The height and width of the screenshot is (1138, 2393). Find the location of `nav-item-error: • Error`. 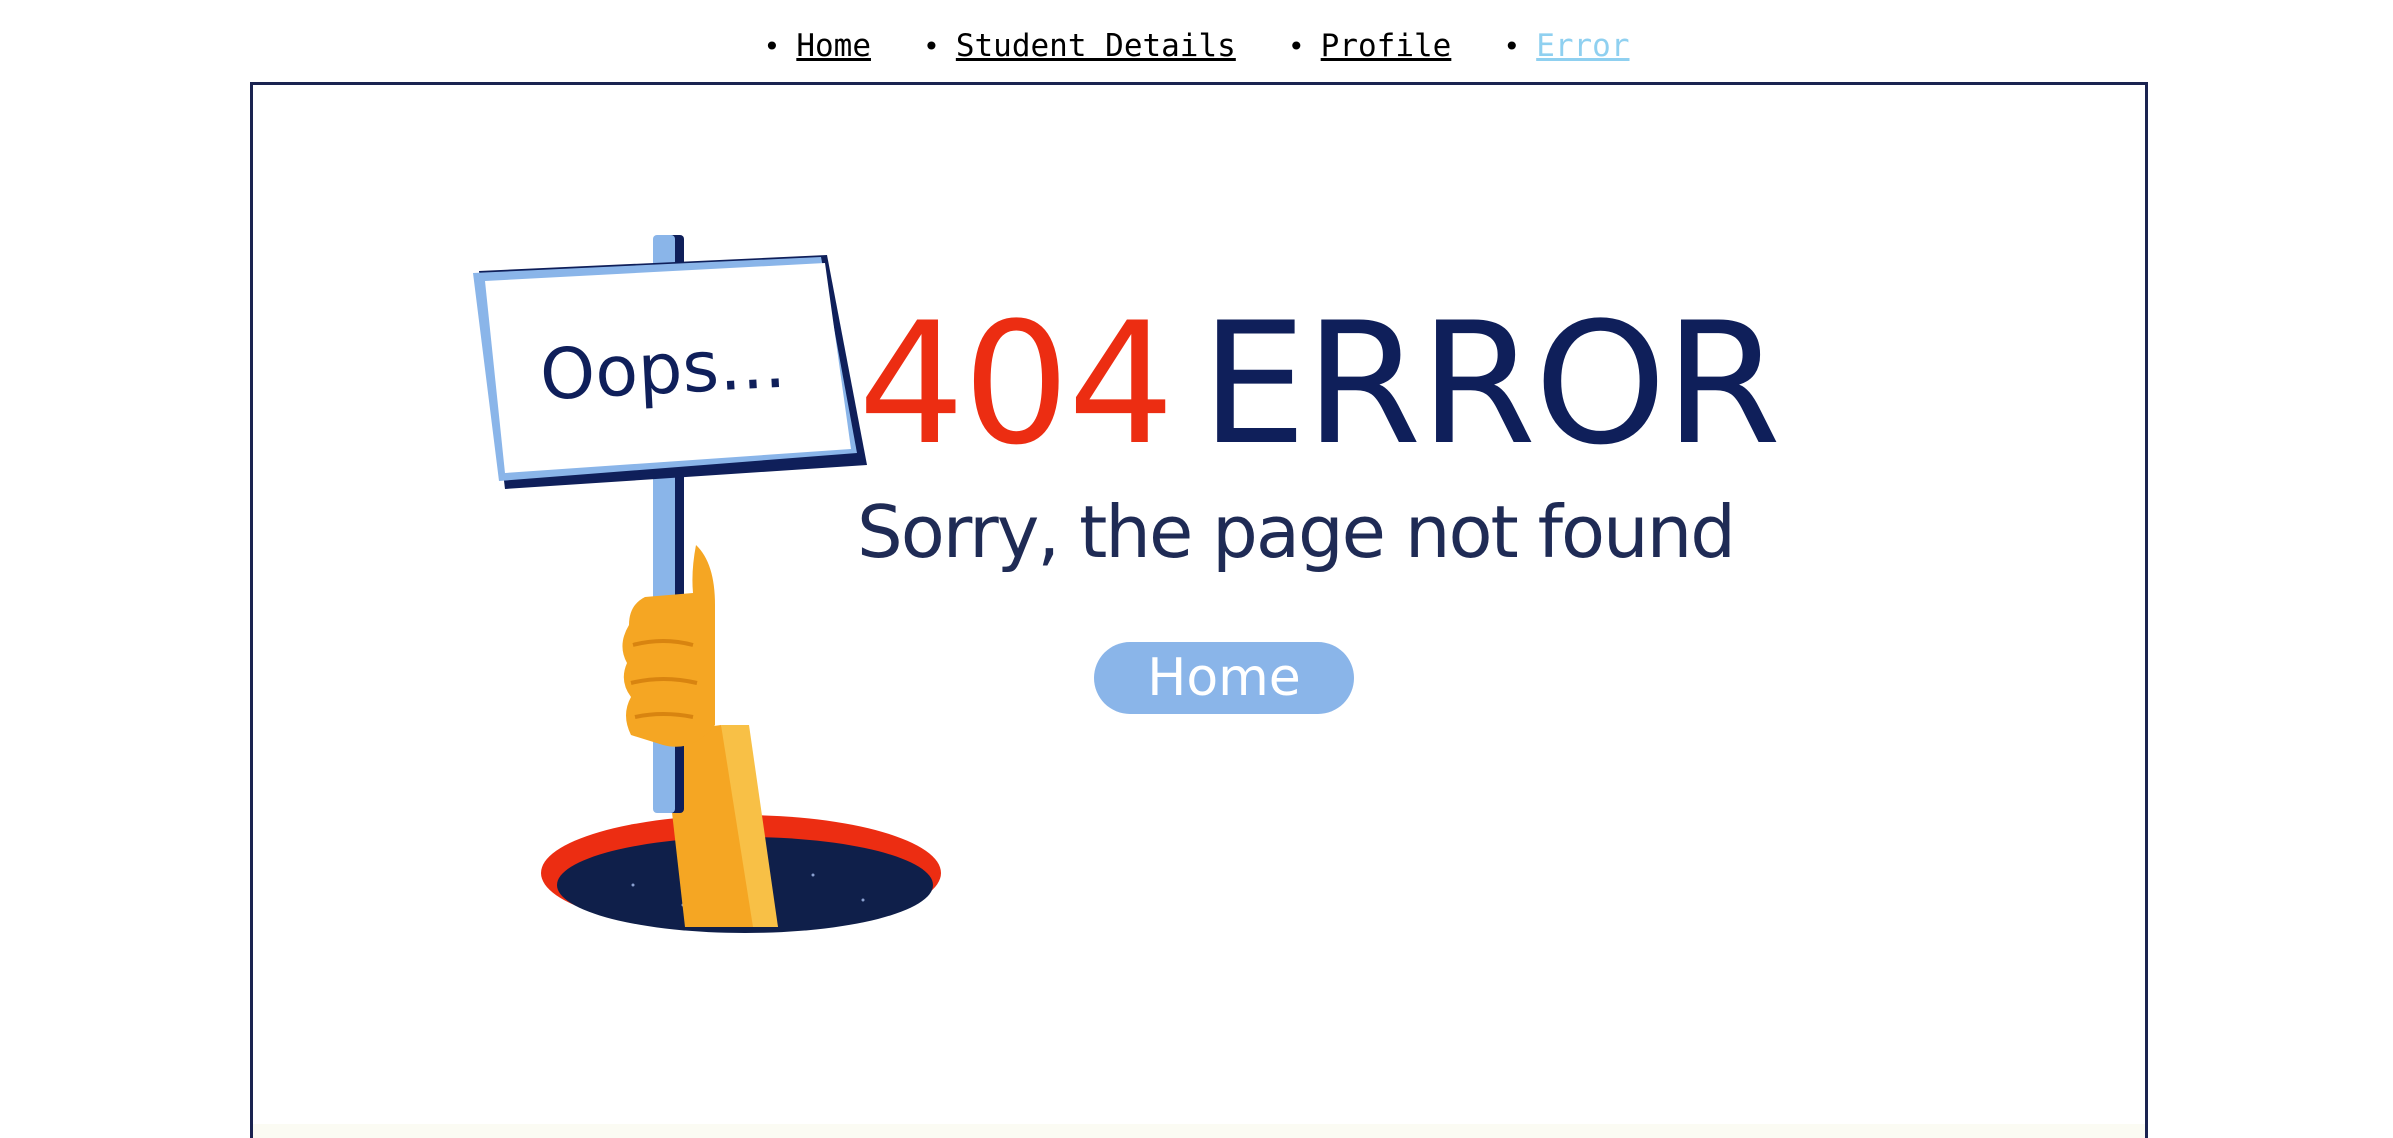

nav-item-error: • Error is located at coordinates (1566, 46).